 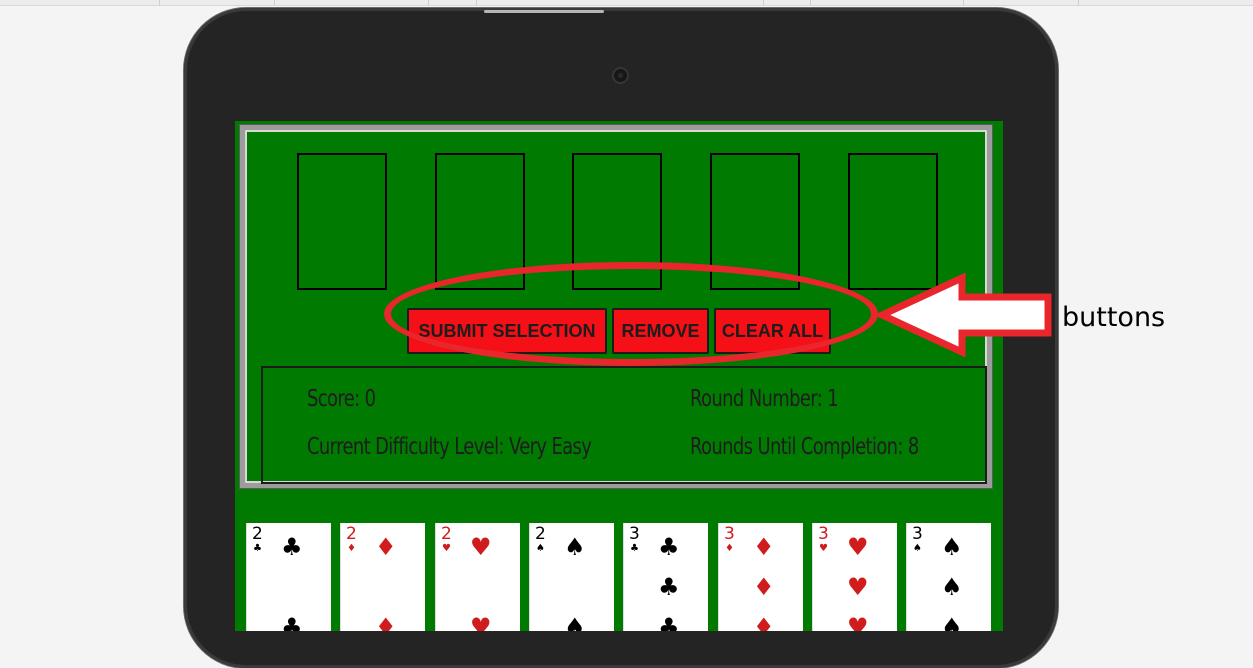 I want to click on annotation-arrow-icon, so click(x=962, y=315).